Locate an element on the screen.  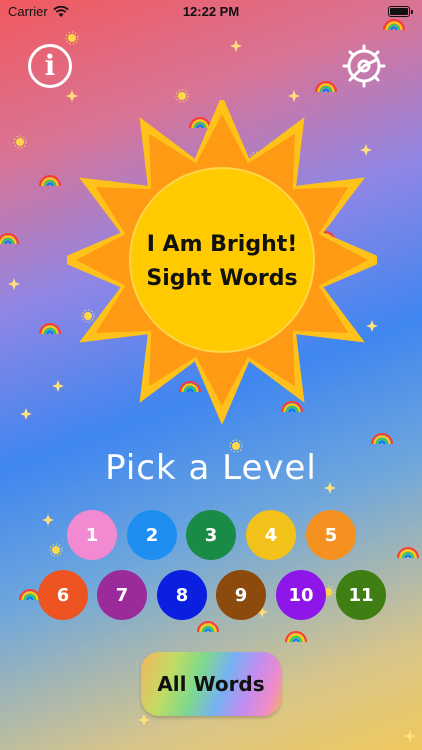
info-icon: i is located at coordinates (50, 65).